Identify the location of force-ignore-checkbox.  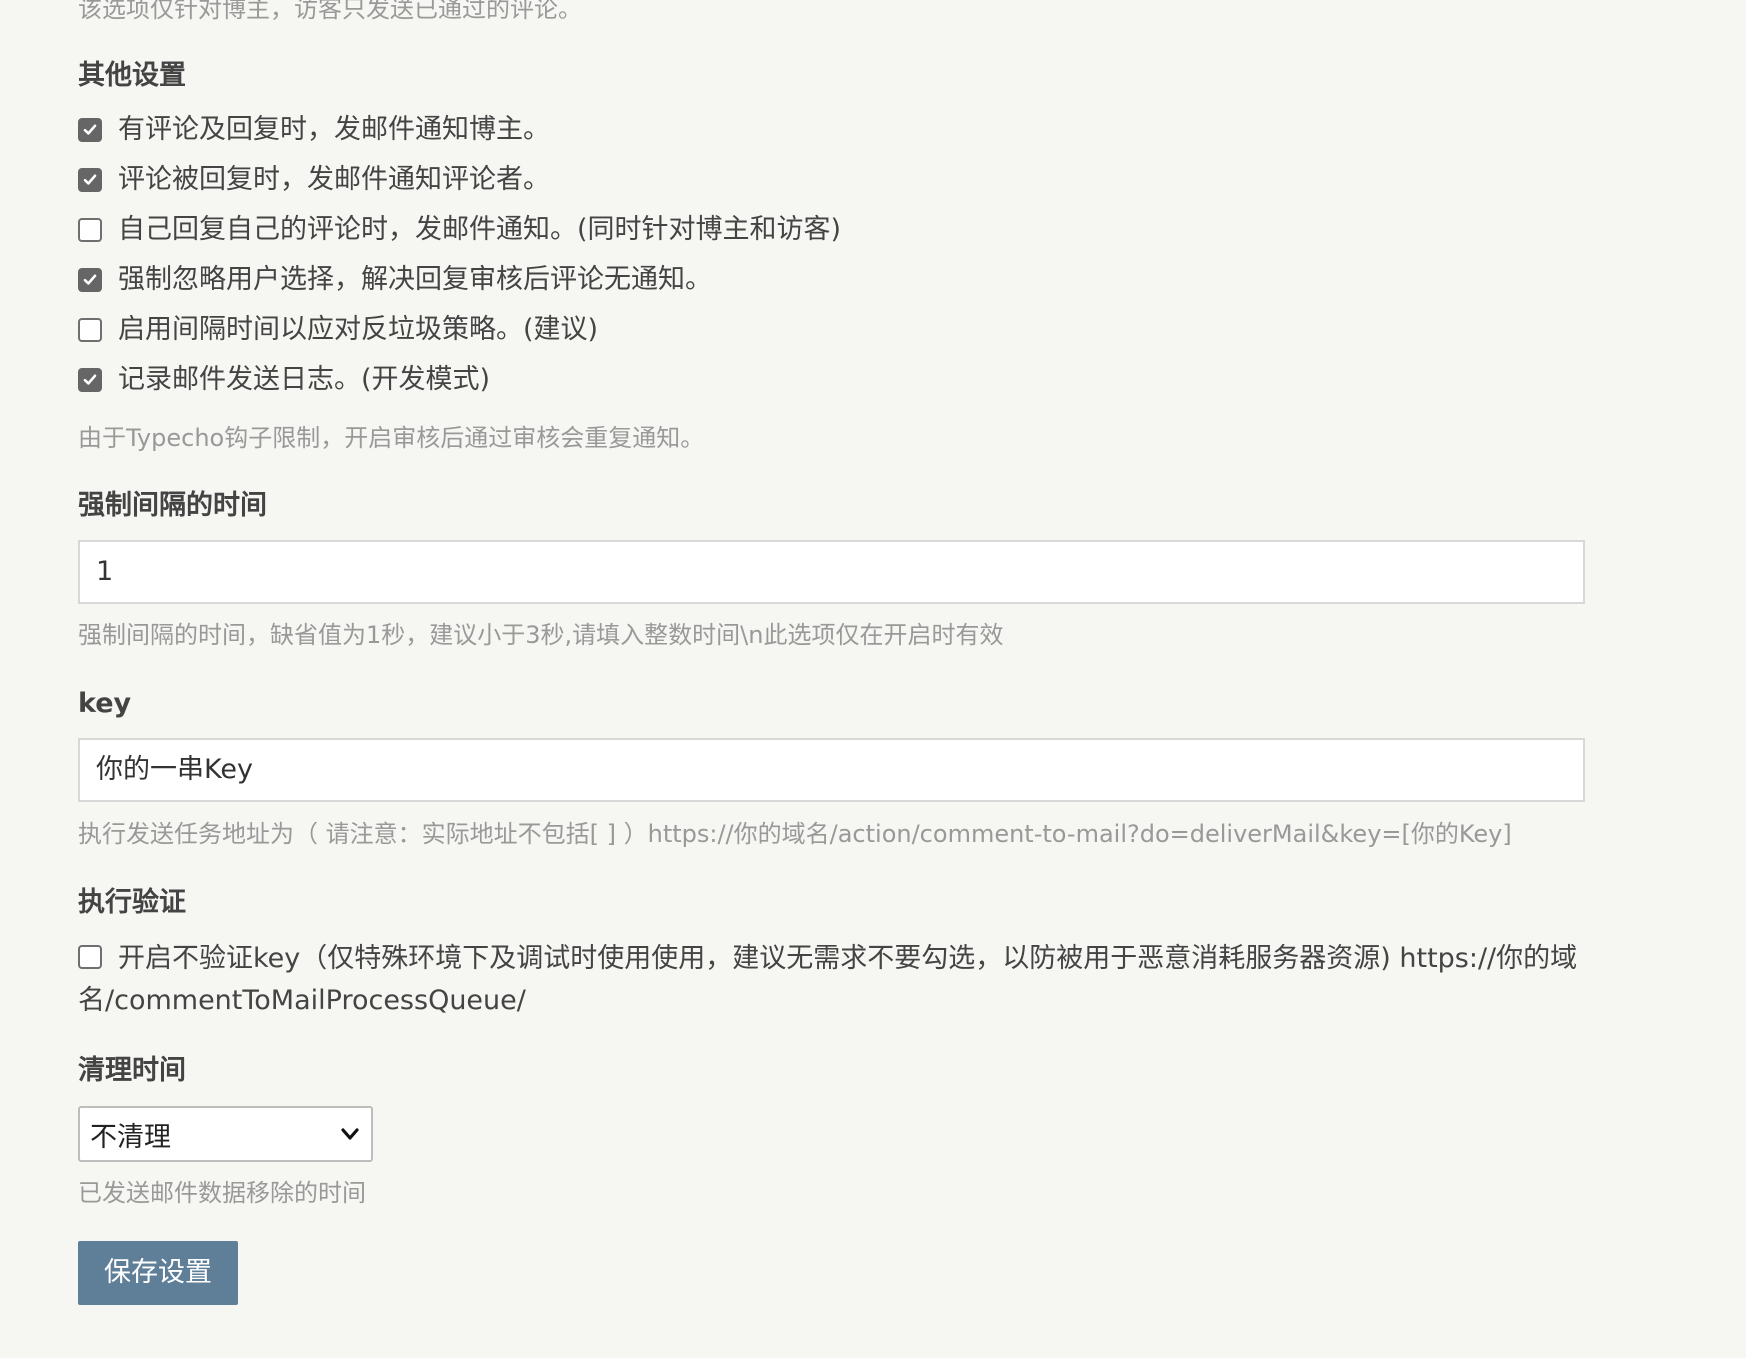
(90, 280).